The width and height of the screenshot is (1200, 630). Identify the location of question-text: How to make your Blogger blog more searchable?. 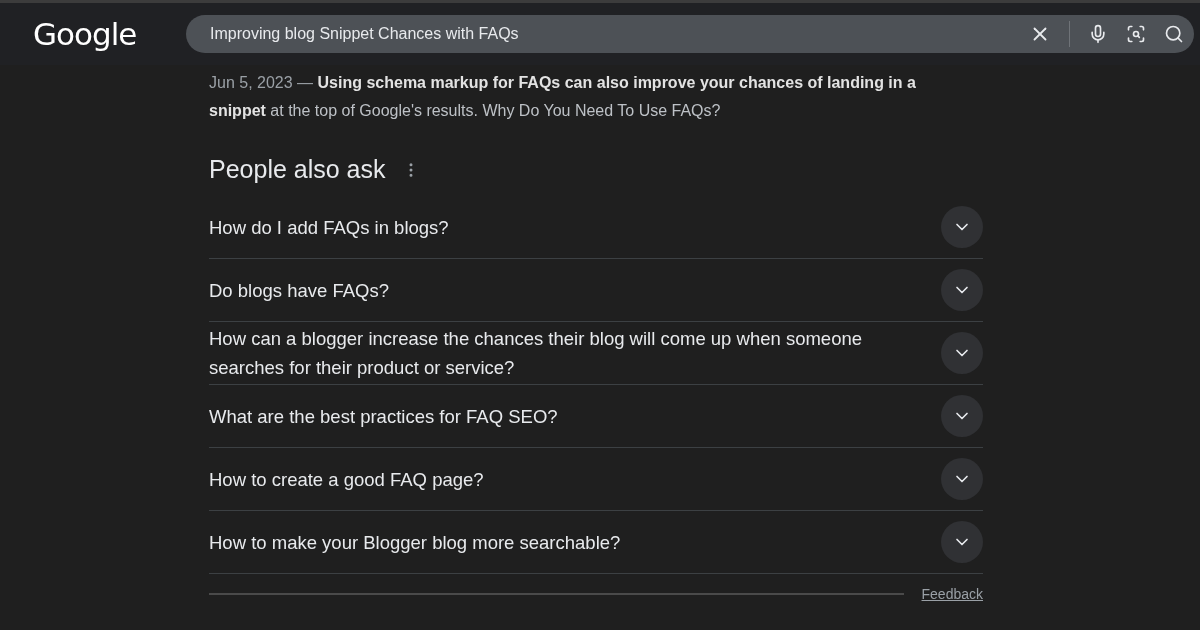
(415, 542).